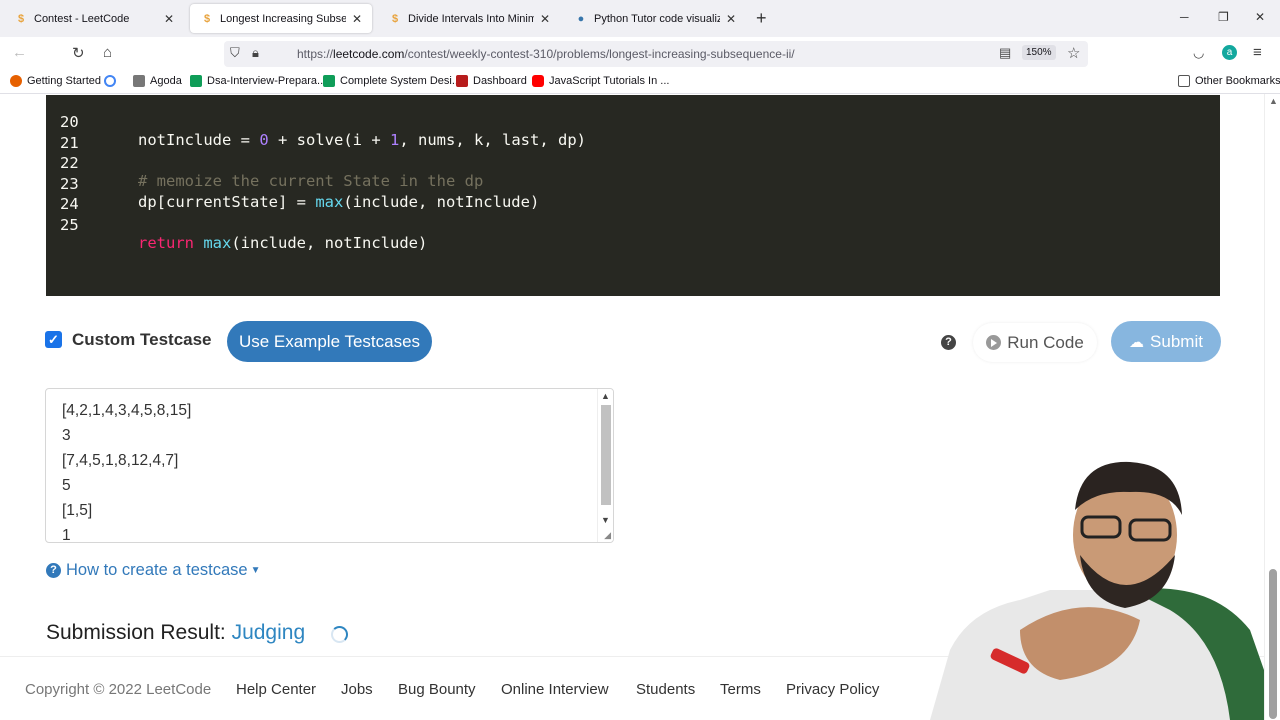 Image resolution: width=1280 pixels, height=720 pixels. I want to click on google-icon, so click(110, 81).